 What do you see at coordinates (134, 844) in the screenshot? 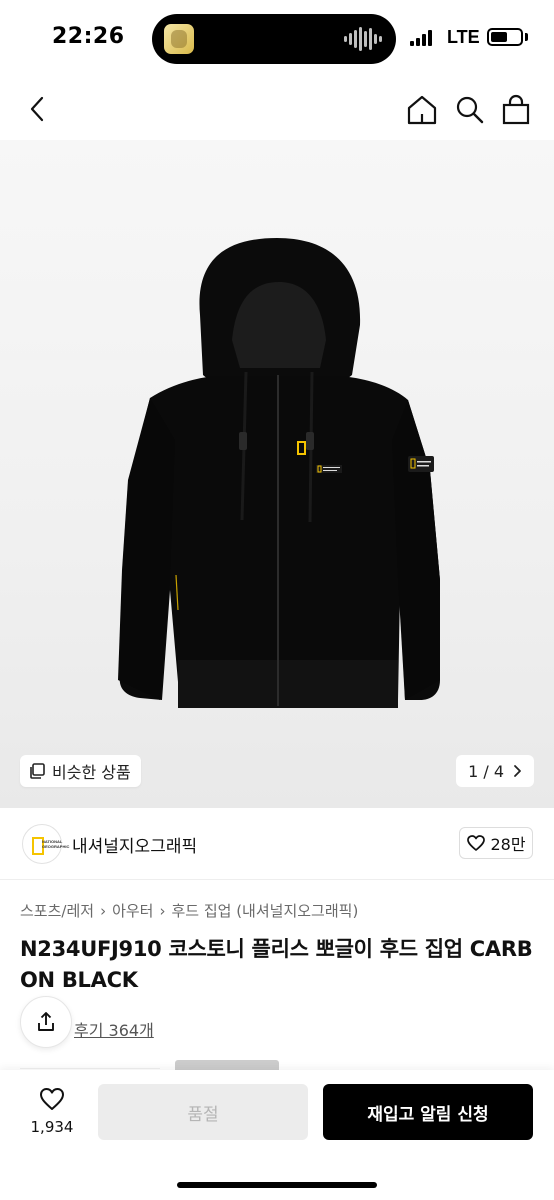
I see `brand-name: 내셔널지오그래픽` at bounding box center [134, 844].